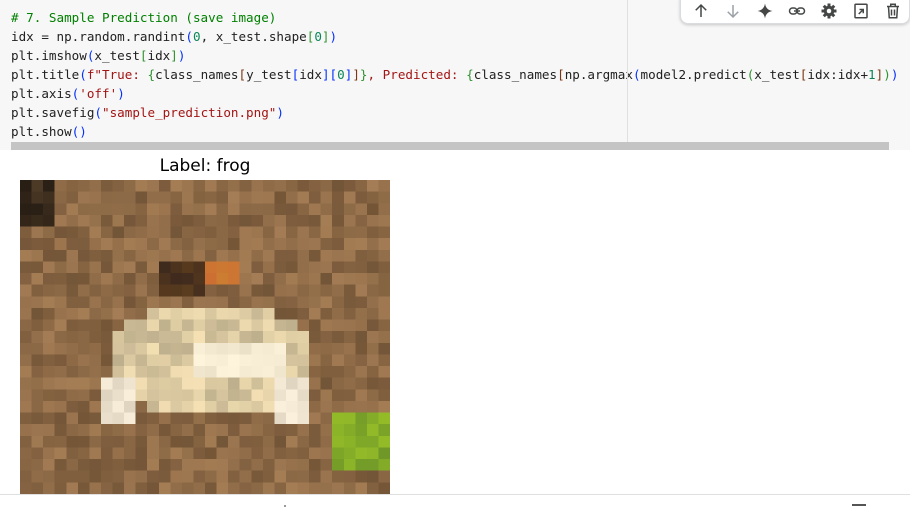  Describe the element at coordinates (41, 93) in the screenshot. I see `code-token: plt.axis` at that location.